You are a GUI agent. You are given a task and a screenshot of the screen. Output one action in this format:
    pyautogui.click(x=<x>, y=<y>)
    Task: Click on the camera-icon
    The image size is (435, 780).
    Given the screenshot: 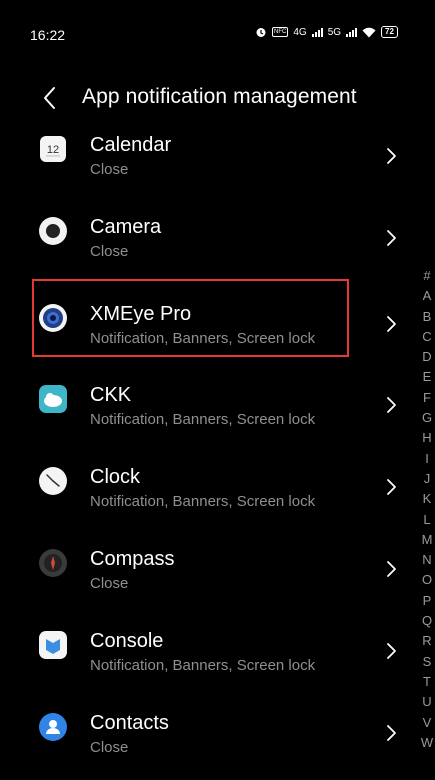 What is the action you would take?
    pyautogui.click(x=53, y=230)
    